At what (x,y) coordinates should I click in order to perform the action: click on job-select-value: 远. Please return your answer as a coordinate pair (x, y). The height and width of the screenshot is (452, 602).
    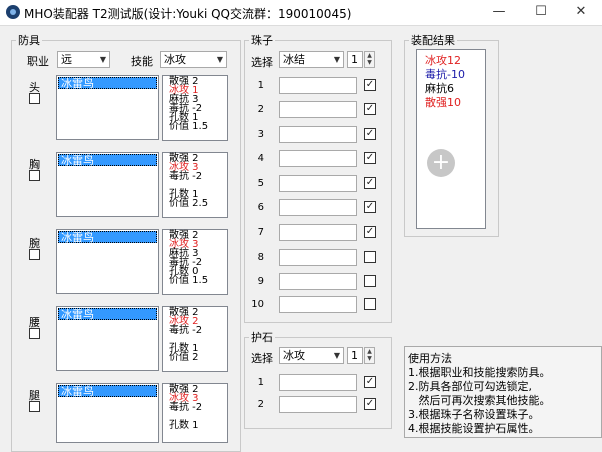
    Looking at the image, I should click on (66, 59).